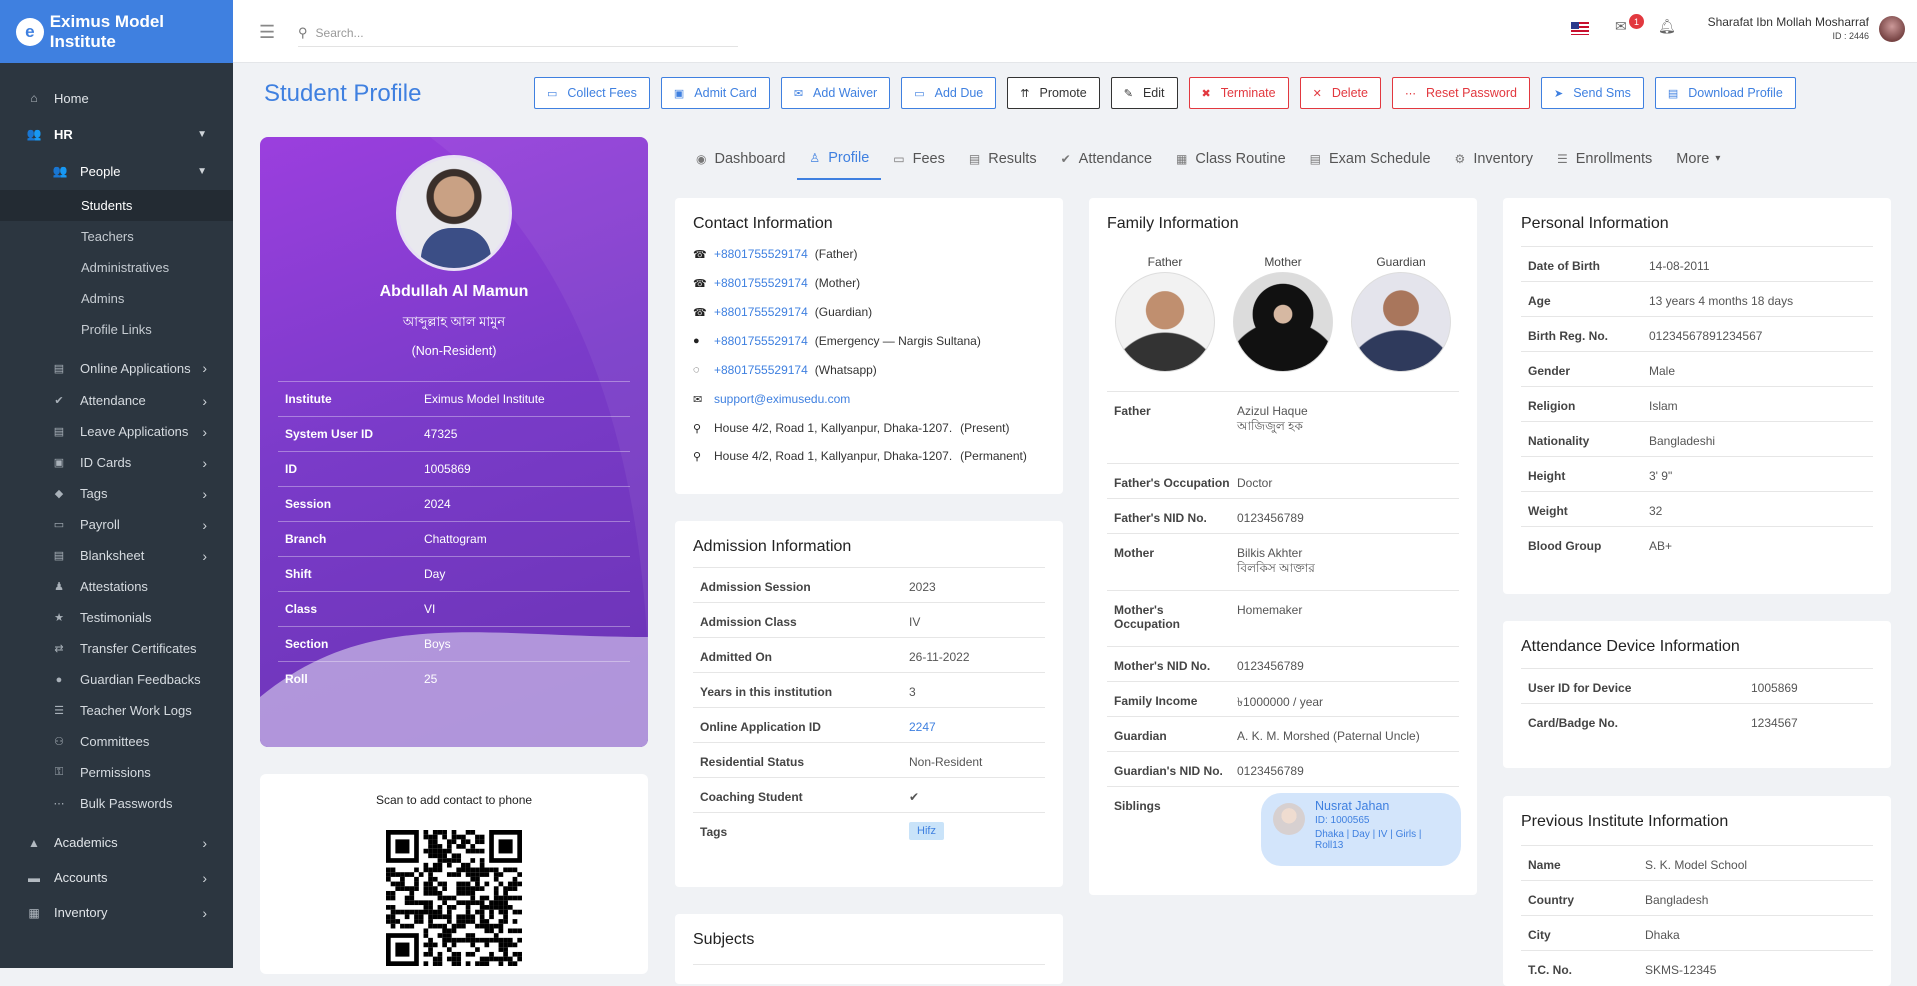 The width and height of the screenshot is (1917, 986). I want to click on table-row: City Dhaka, so click(1697, 932).